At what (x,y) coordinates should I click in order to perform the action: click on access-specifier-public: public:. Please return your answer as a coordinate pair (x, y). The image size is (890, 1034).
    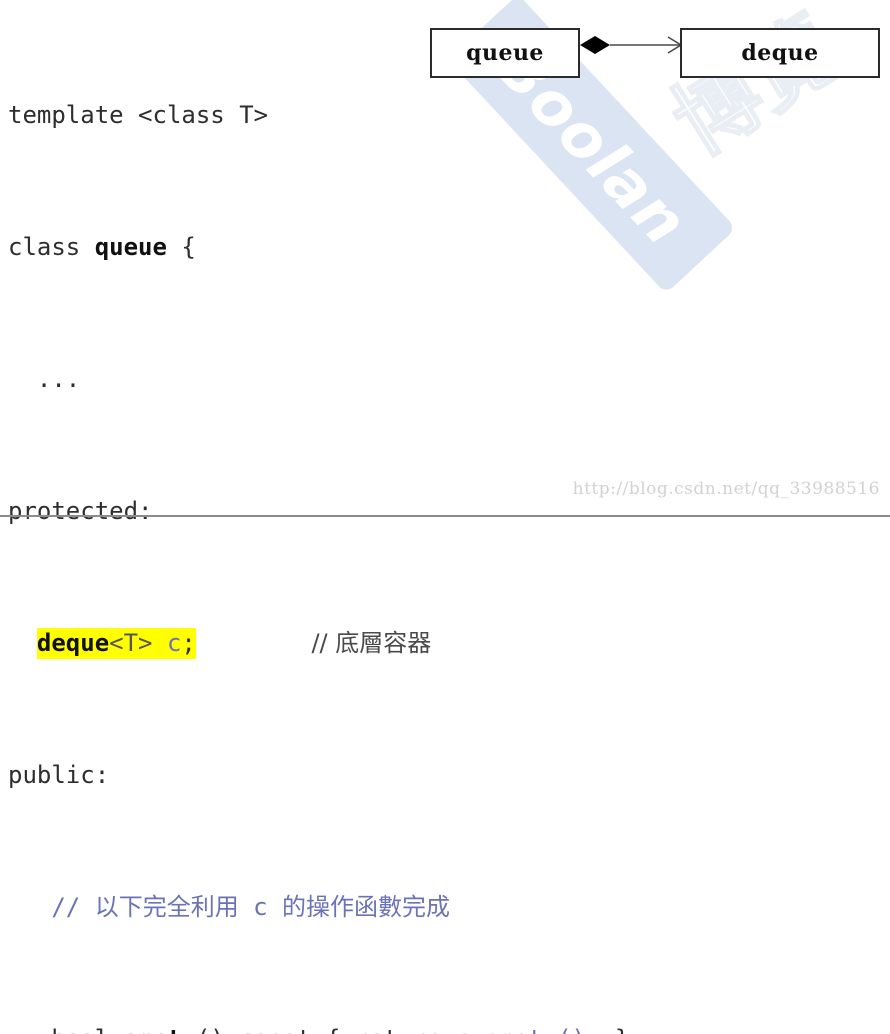
    Looking at the image, I should click on (59, 775).